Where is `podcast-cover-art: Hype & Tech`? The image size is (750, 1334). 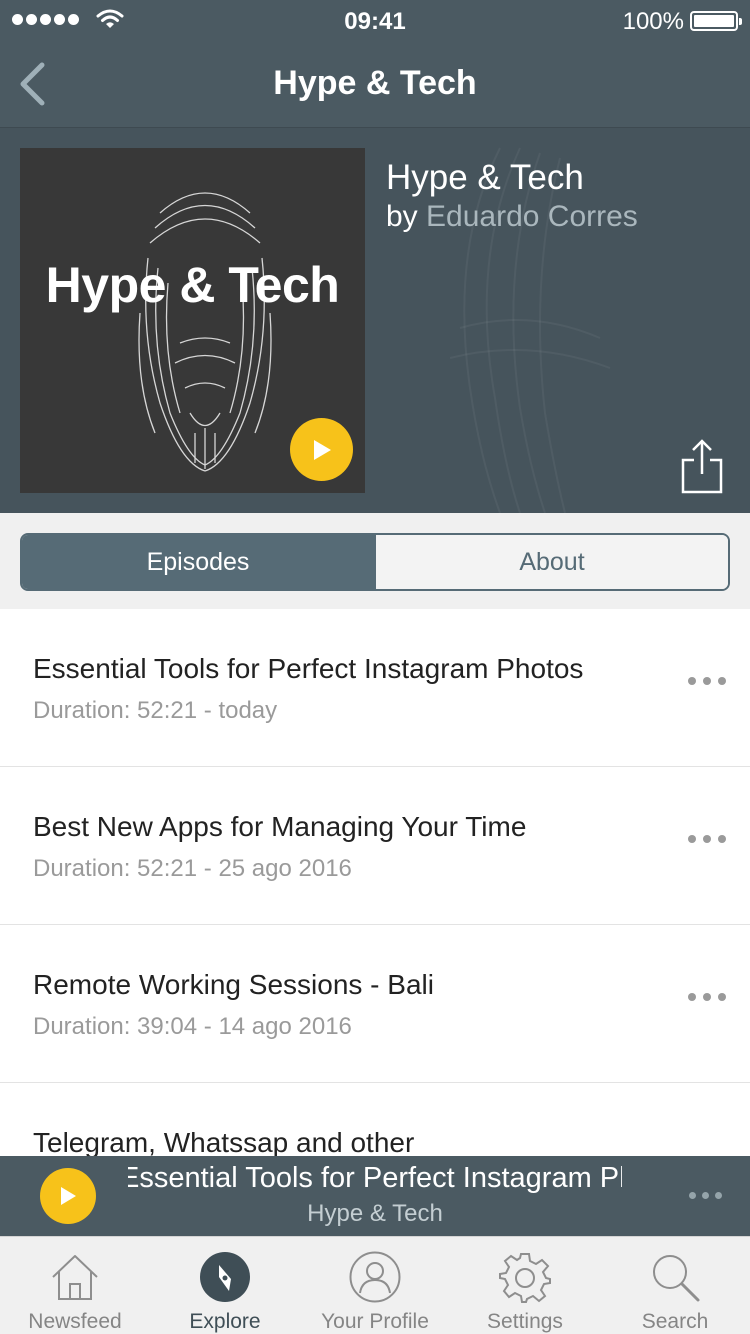 podcast-cover-art: Hype & Tech is located at coordinates (192, 320).